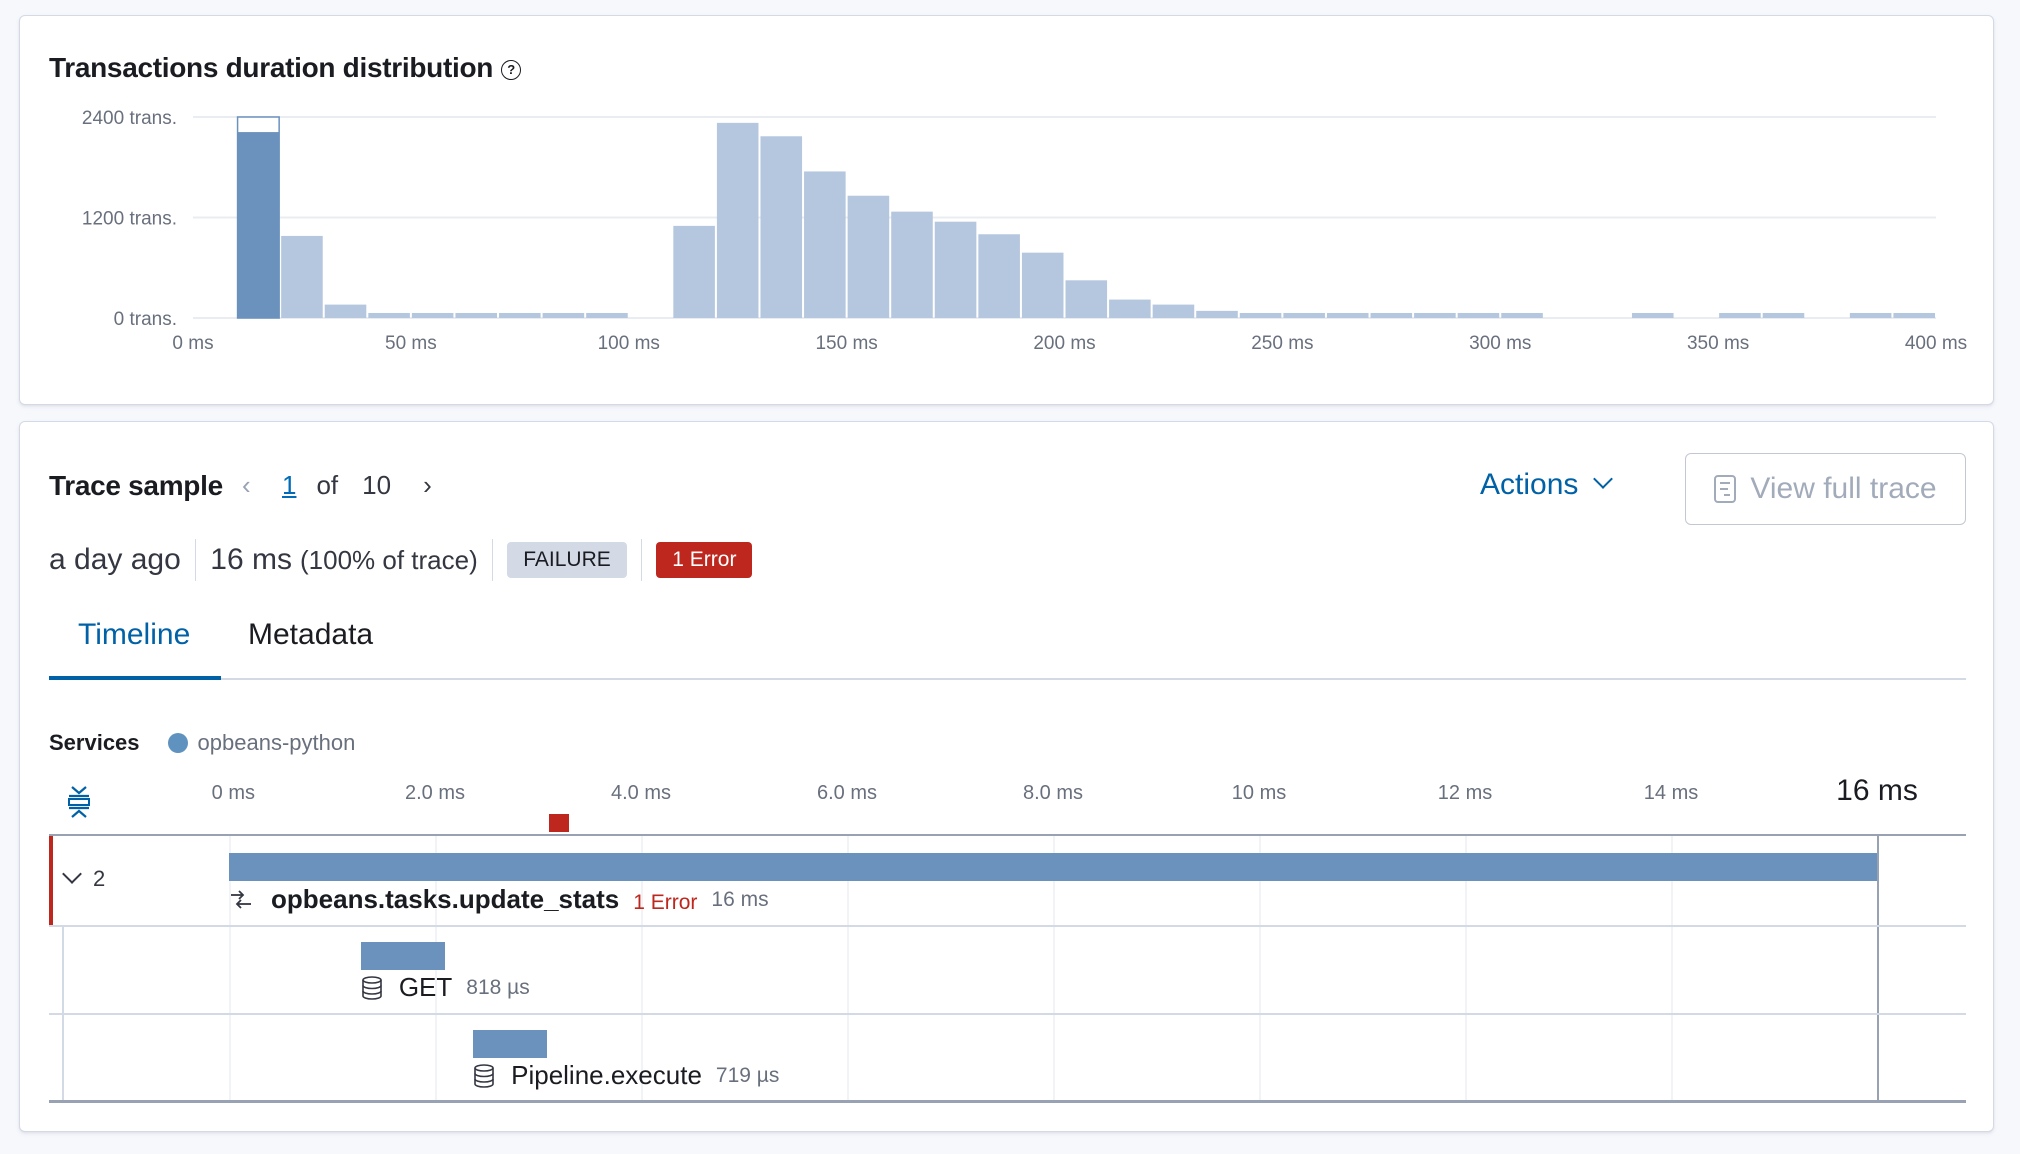 The image size is (2020, 1154). Describe the element at coordinates (83, 878) in the screenshot. I see `expand-toggle: 2` at that location.